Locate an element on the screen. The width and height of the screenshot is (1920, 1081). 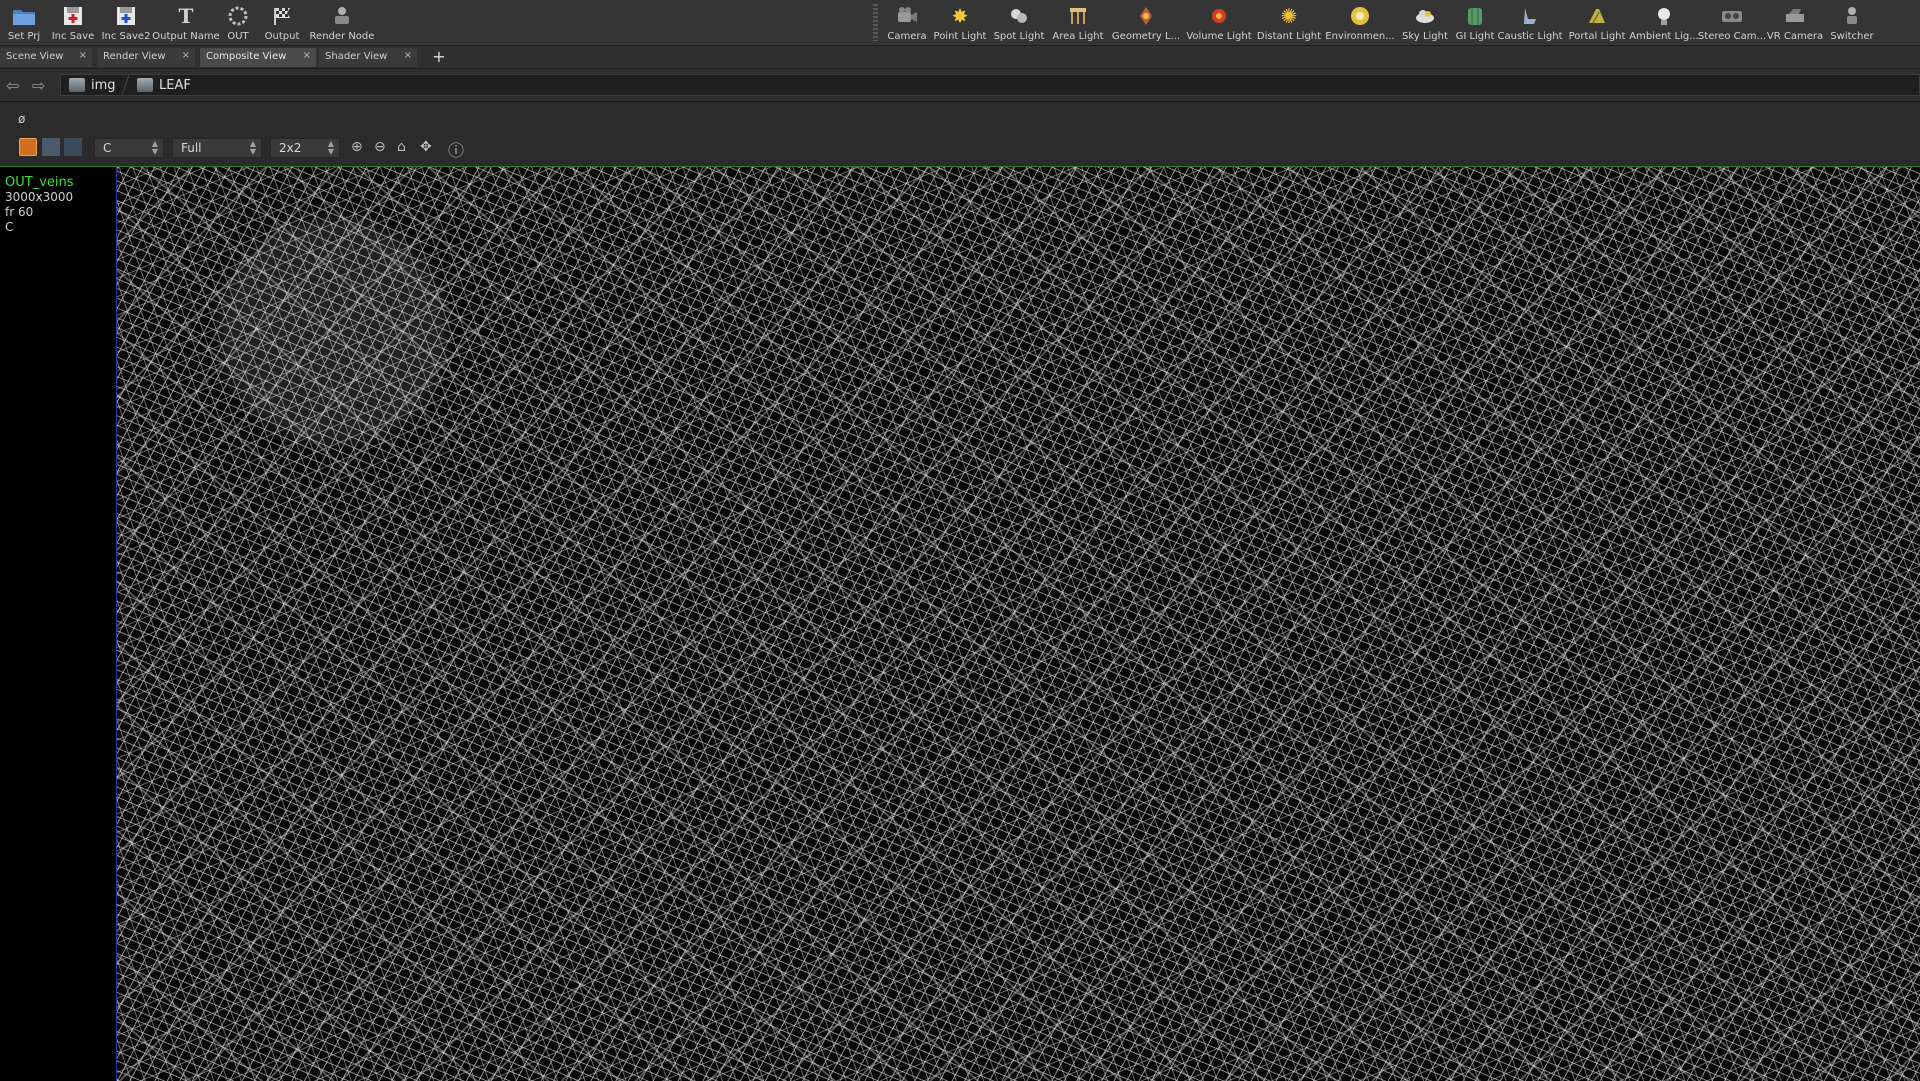
tab-label: Composite View is located at coordinates (246, 56).